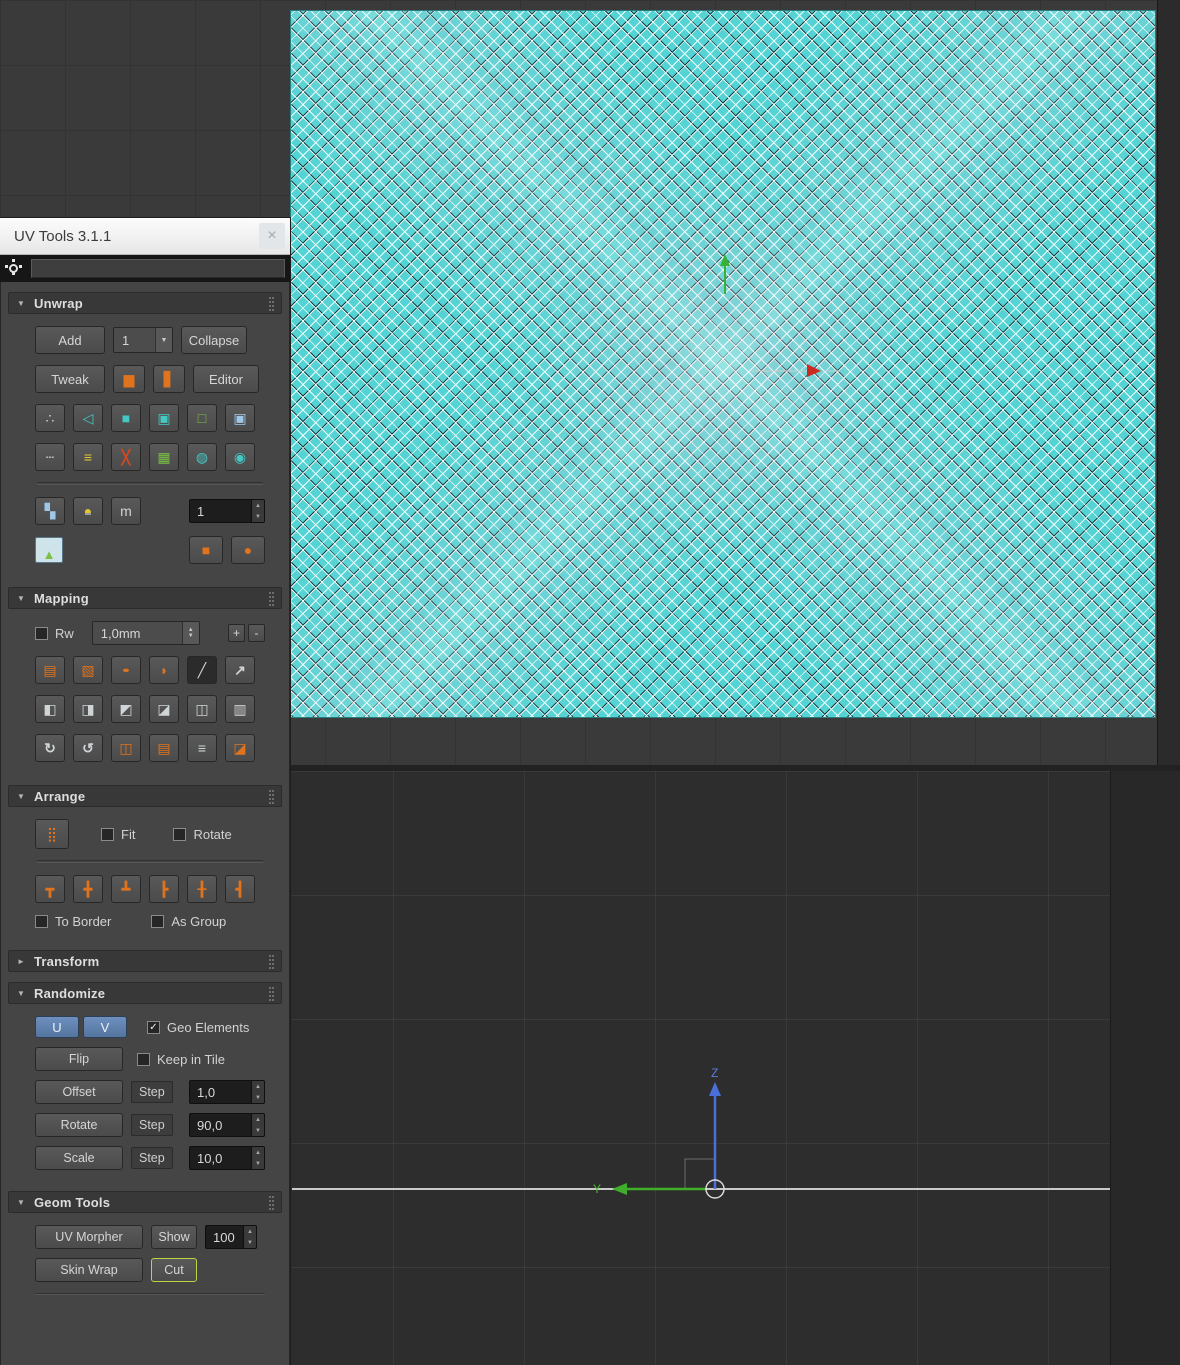 The width and height of the screenshot is (1180, 1365). What do you see at coordinates (145, 961) in the screenshot?
I see `rollout-header-transform: ► Transform` at bounding box center [145, 961].